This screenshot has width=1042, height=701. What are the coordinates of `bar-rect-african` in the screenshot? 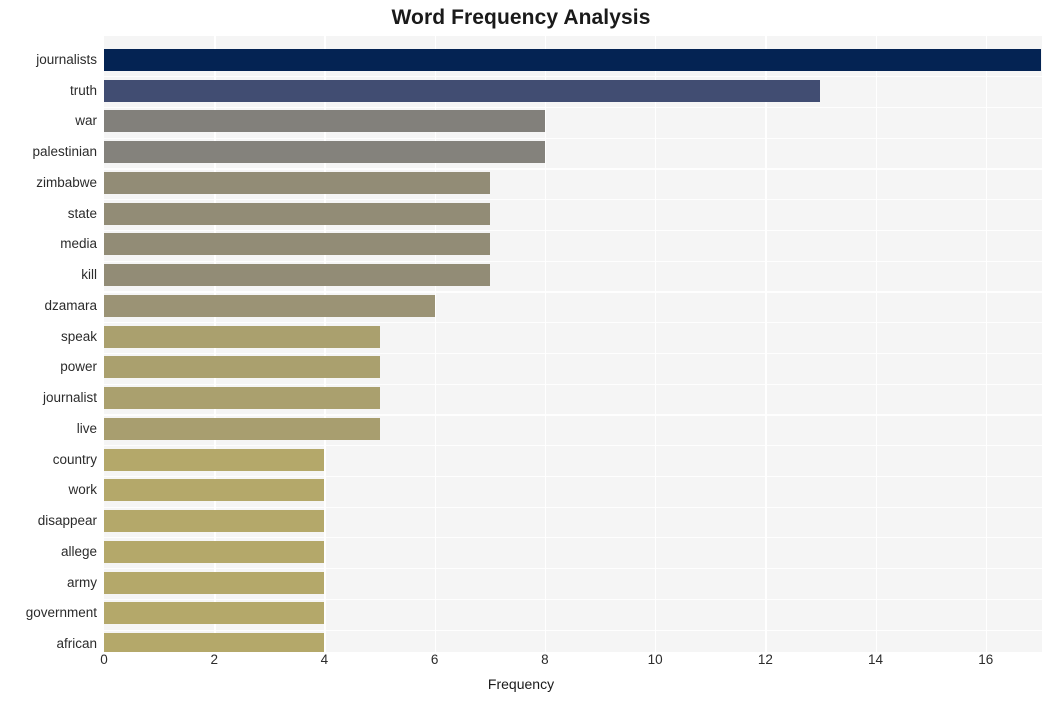 It's located at (214, 642).